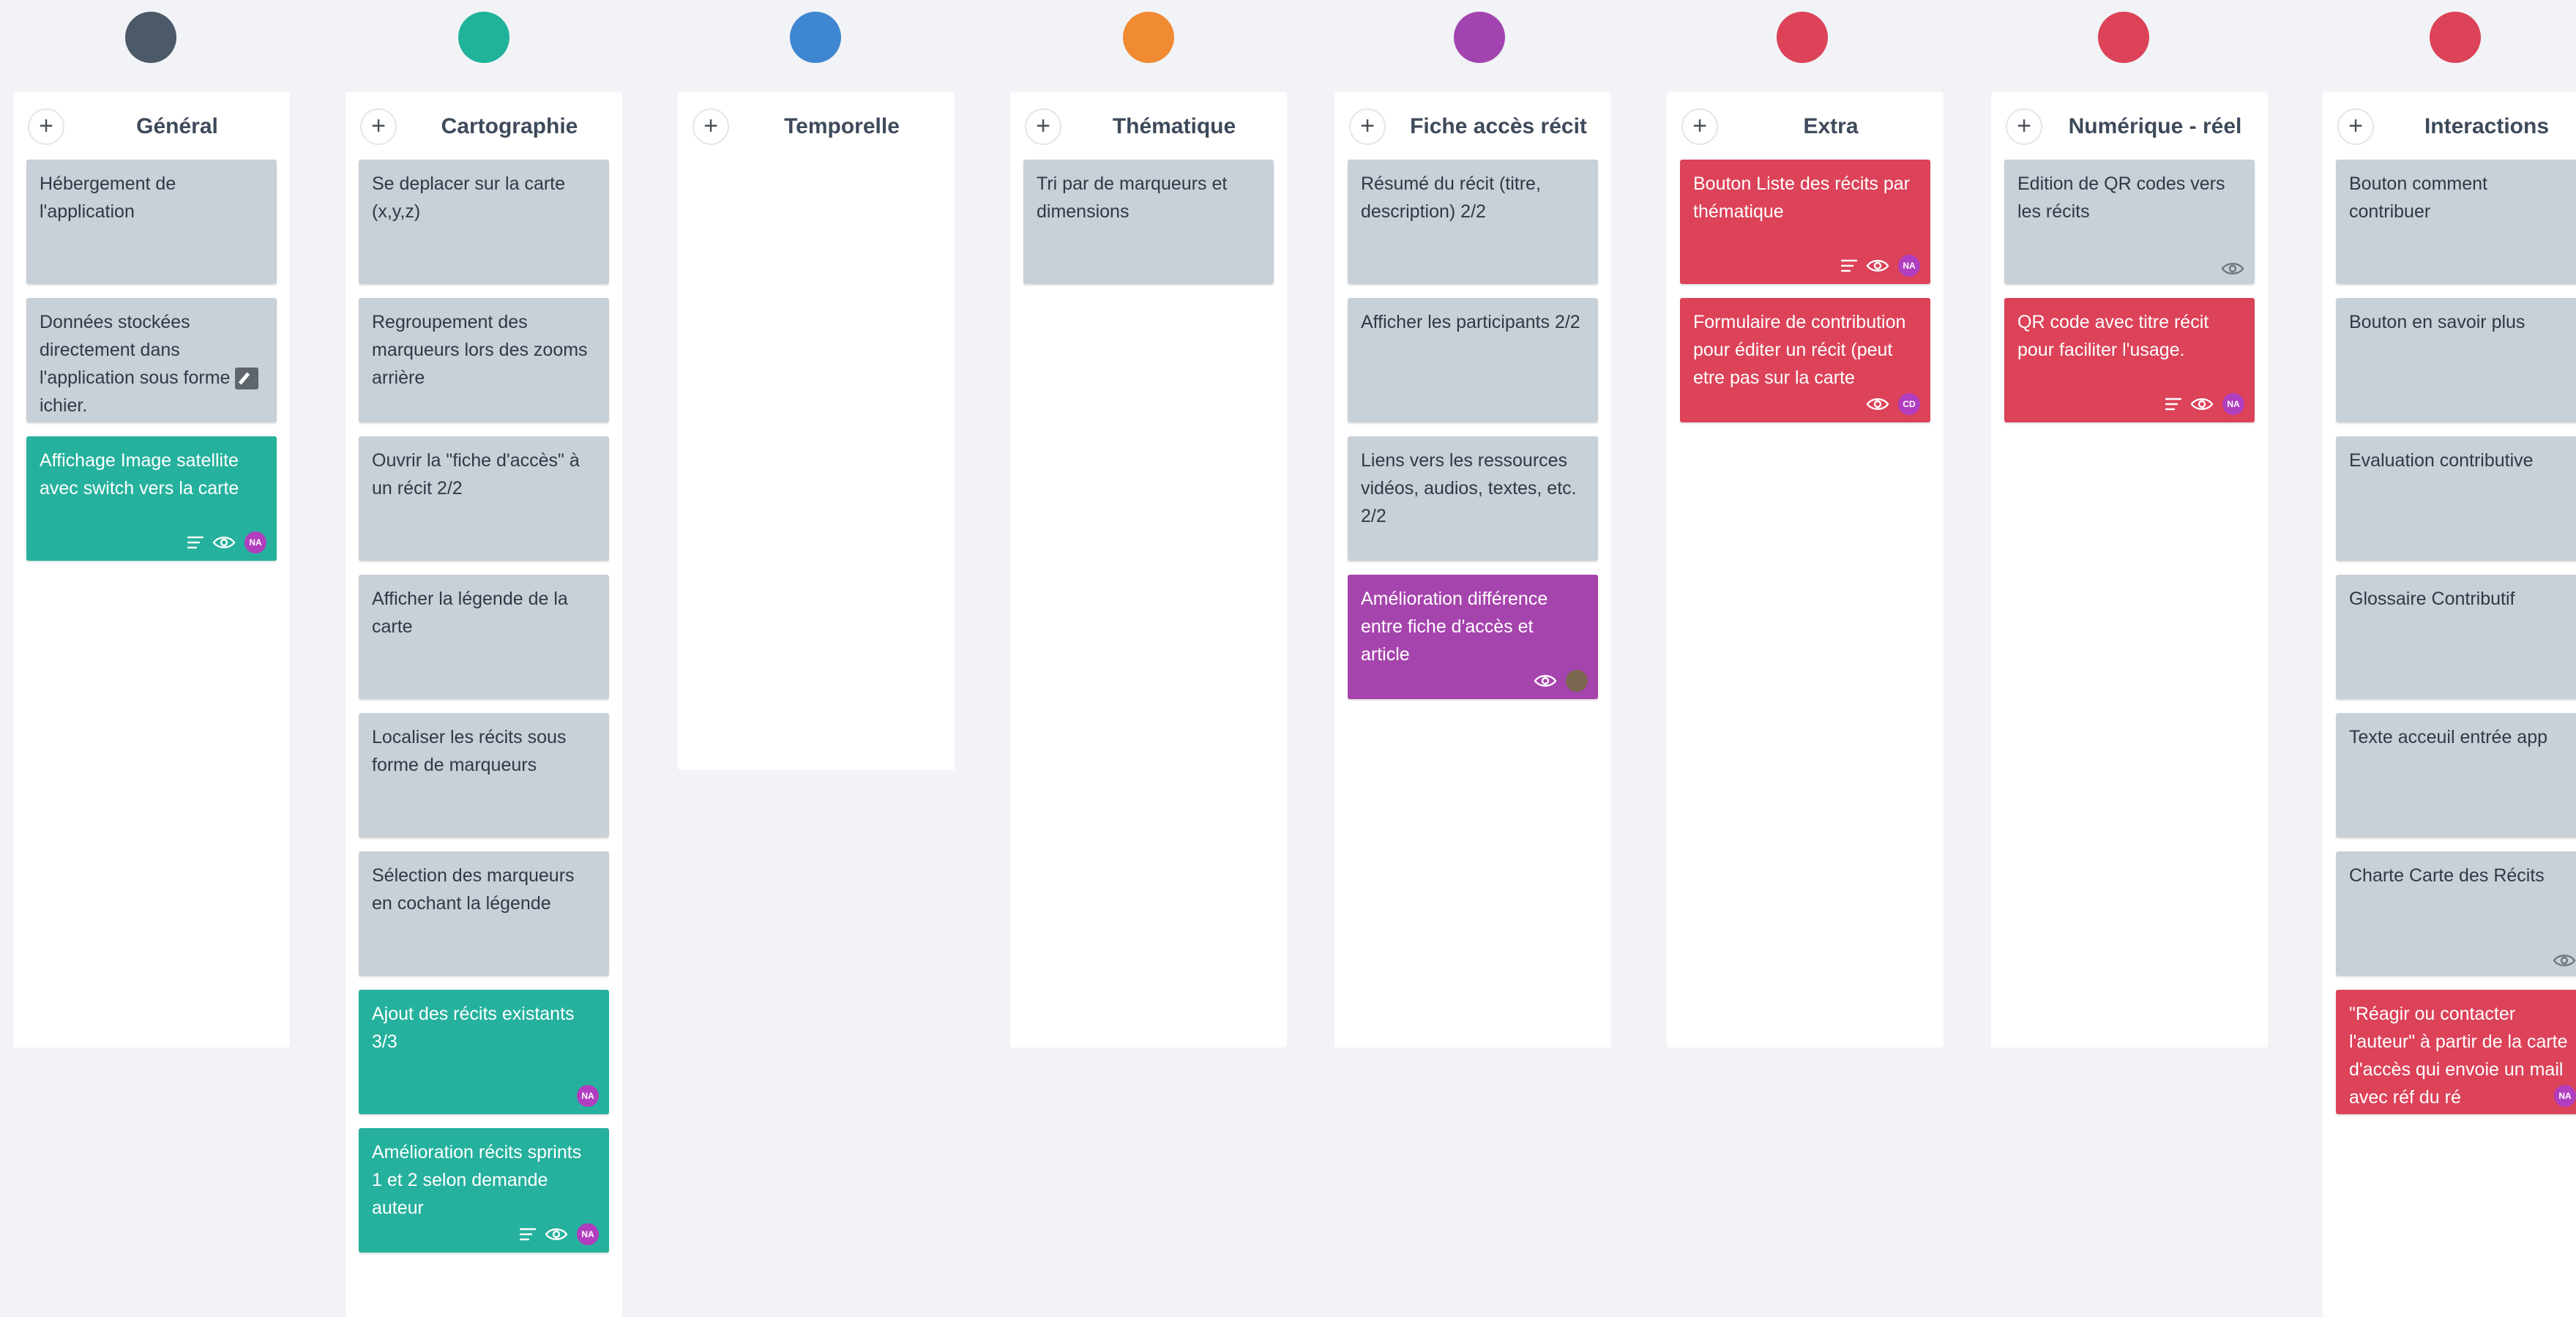  Describe the element at coordinates (2456, 360) in the screenshot. I see `card: Bouton en savoir plus` at that location.